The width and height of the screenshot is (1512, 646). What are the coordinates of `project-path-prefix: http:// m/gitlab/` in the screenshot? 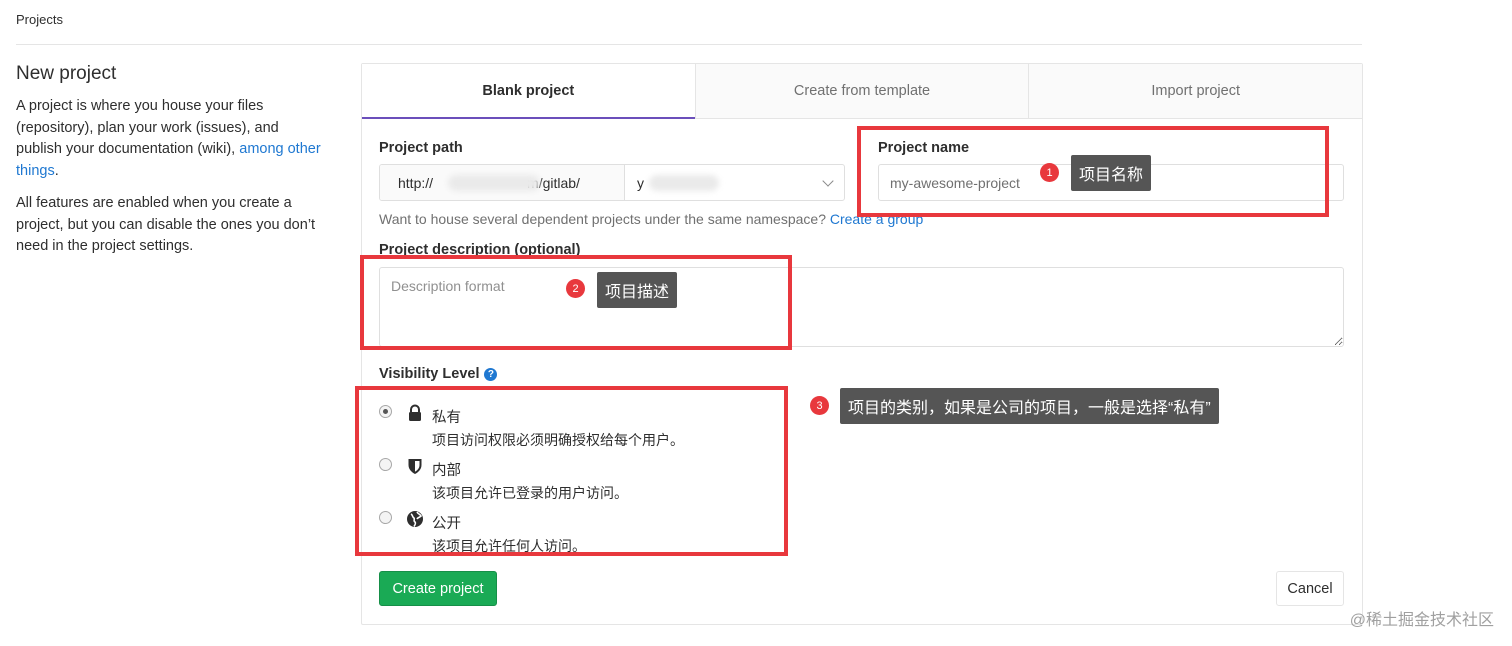 It's located at (502, 182).